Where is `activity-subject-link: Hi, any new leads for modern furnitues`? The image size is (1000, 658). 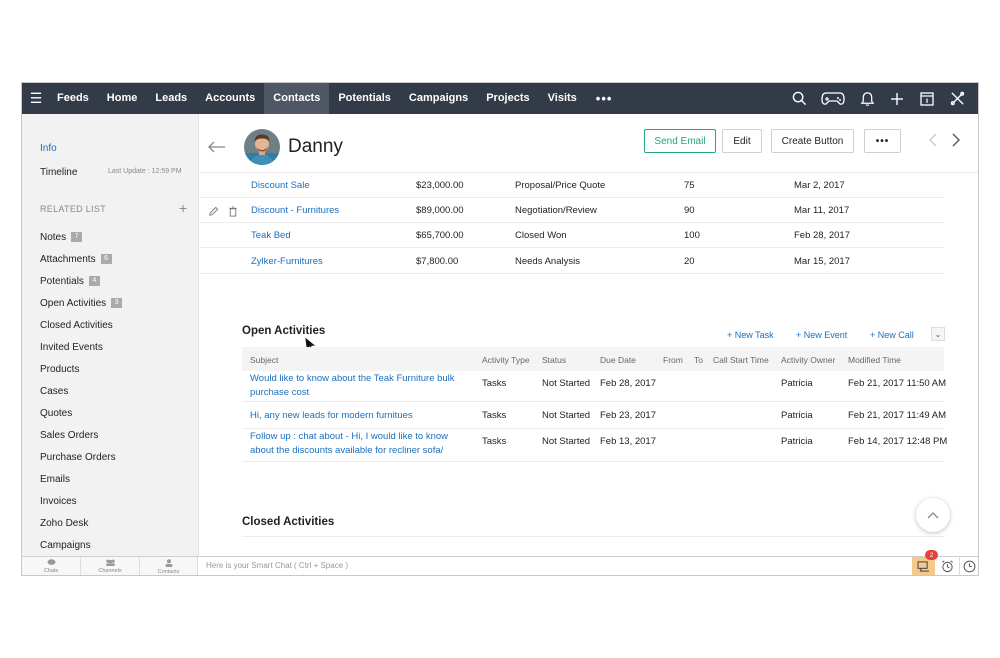
activity-subject-link: Hi, any new leads for modern furnitues is located at coordinates (360, 416).